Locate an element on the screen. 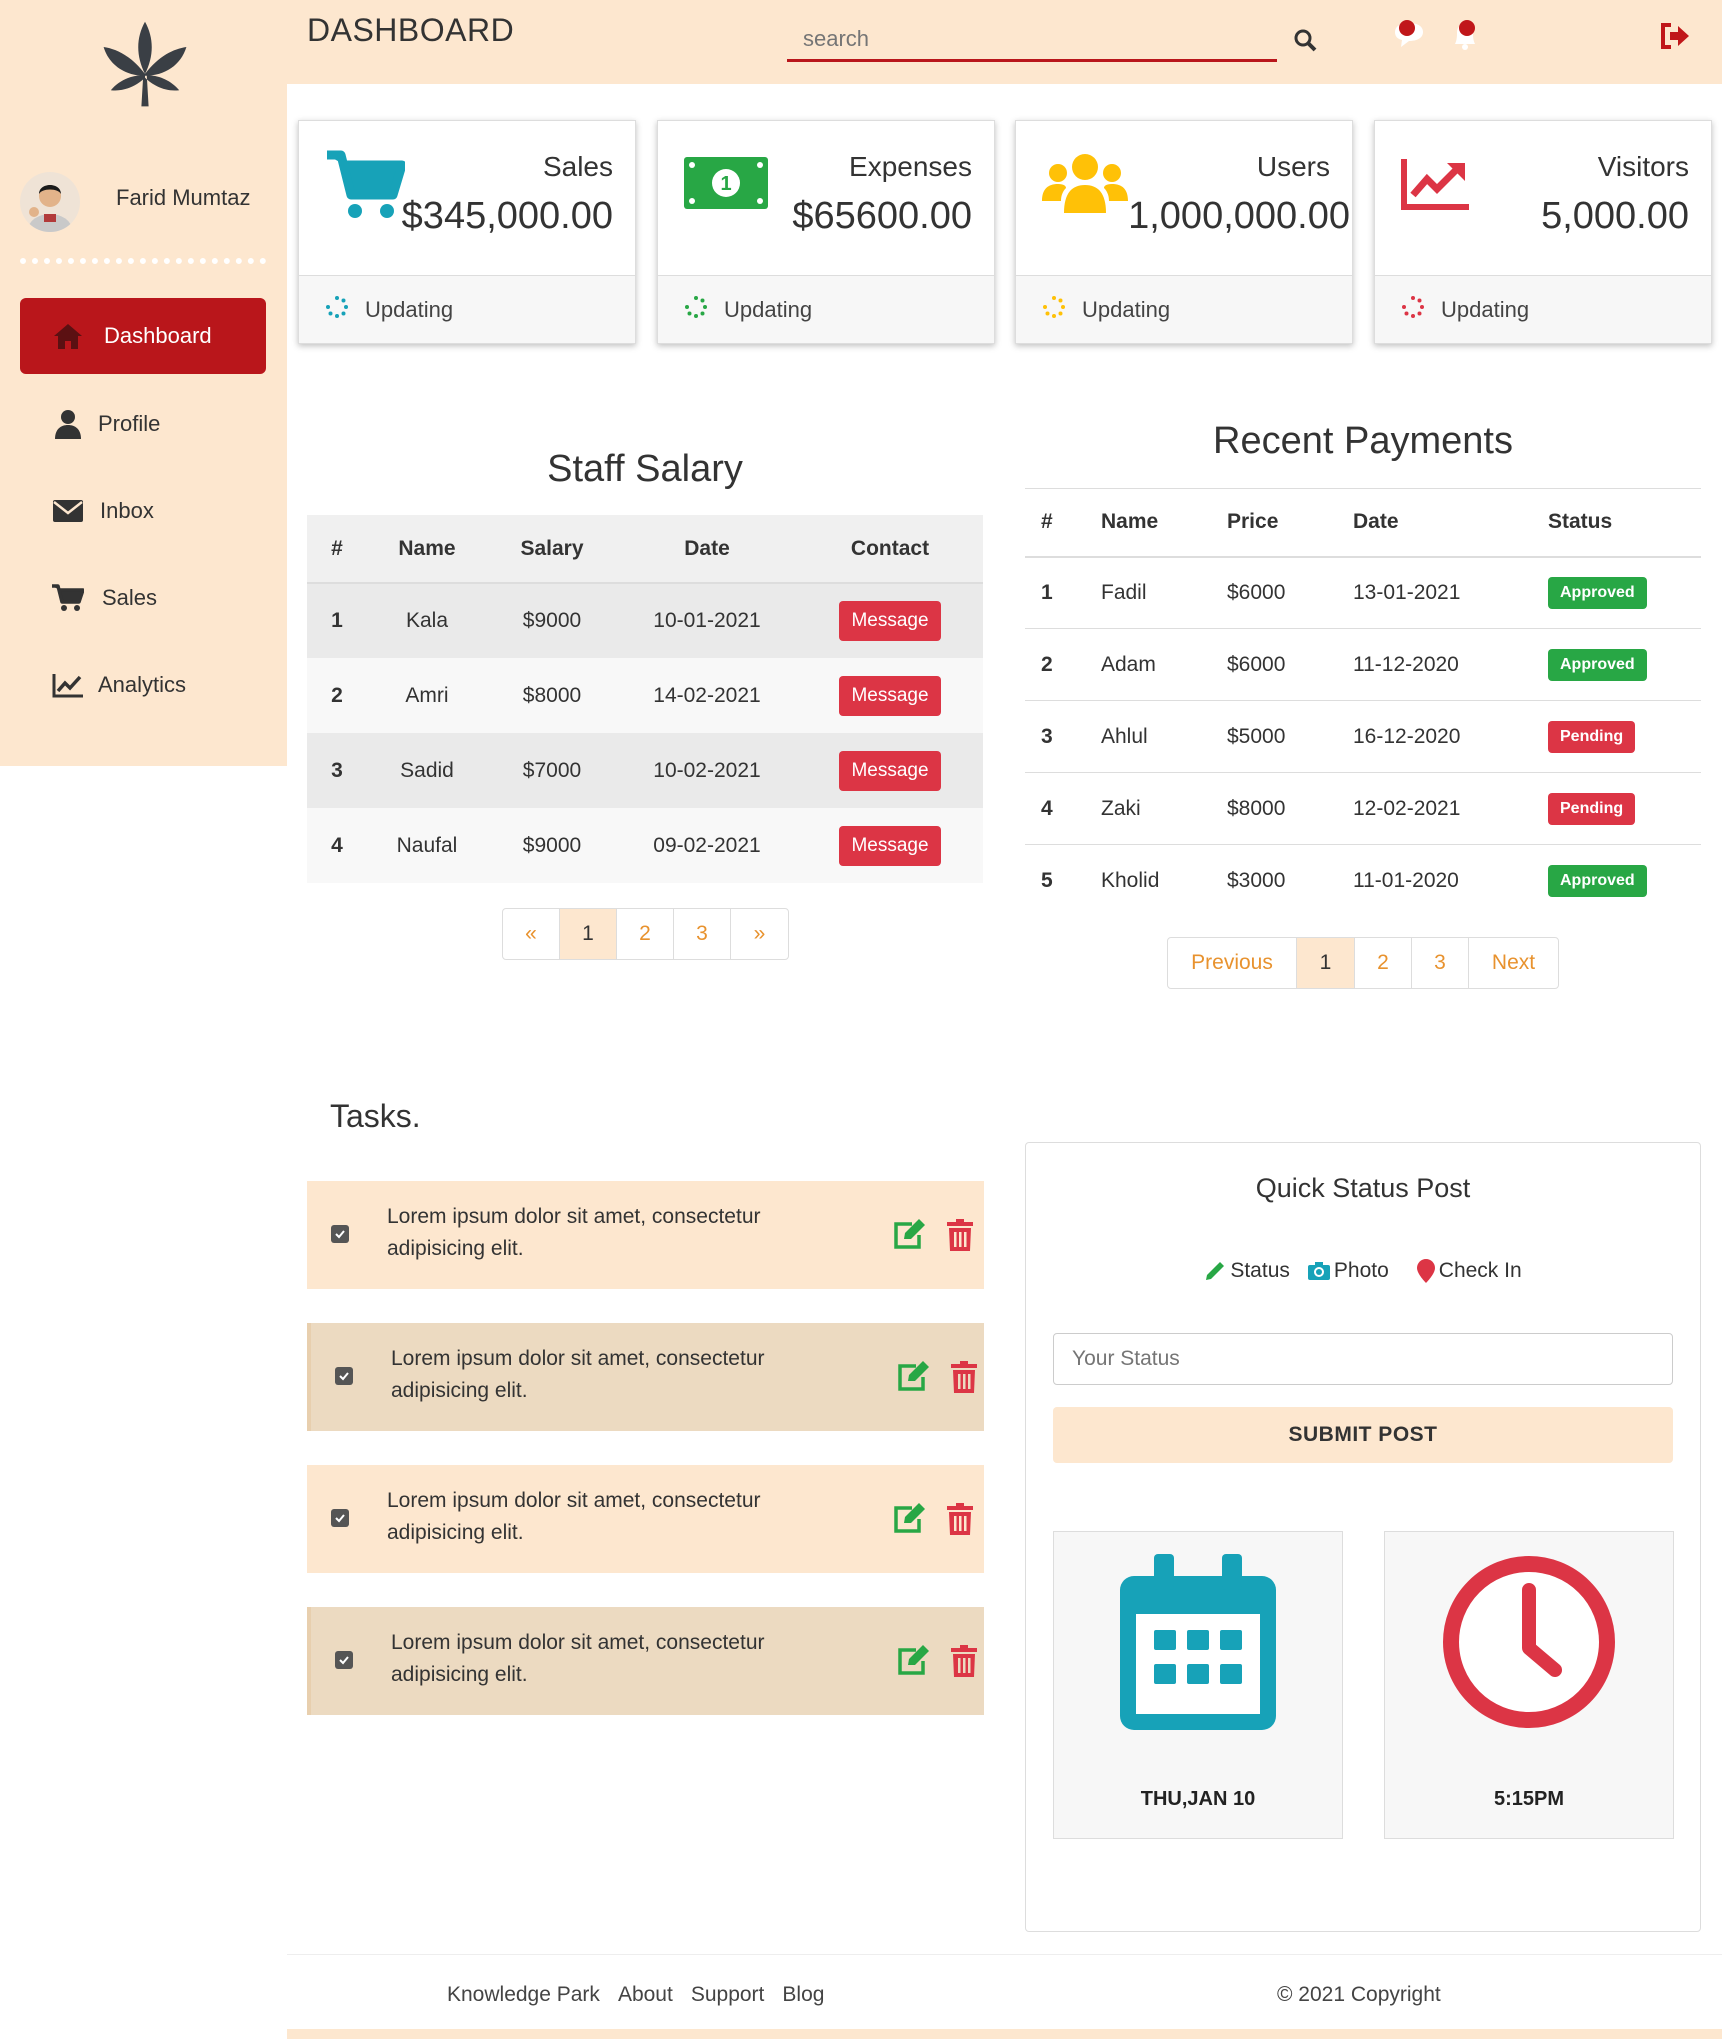 The width and height of the screenshot is (1722, 2039). footer-link-knowledge-park: Knowledge Park is located at coordinates (523, 1995).